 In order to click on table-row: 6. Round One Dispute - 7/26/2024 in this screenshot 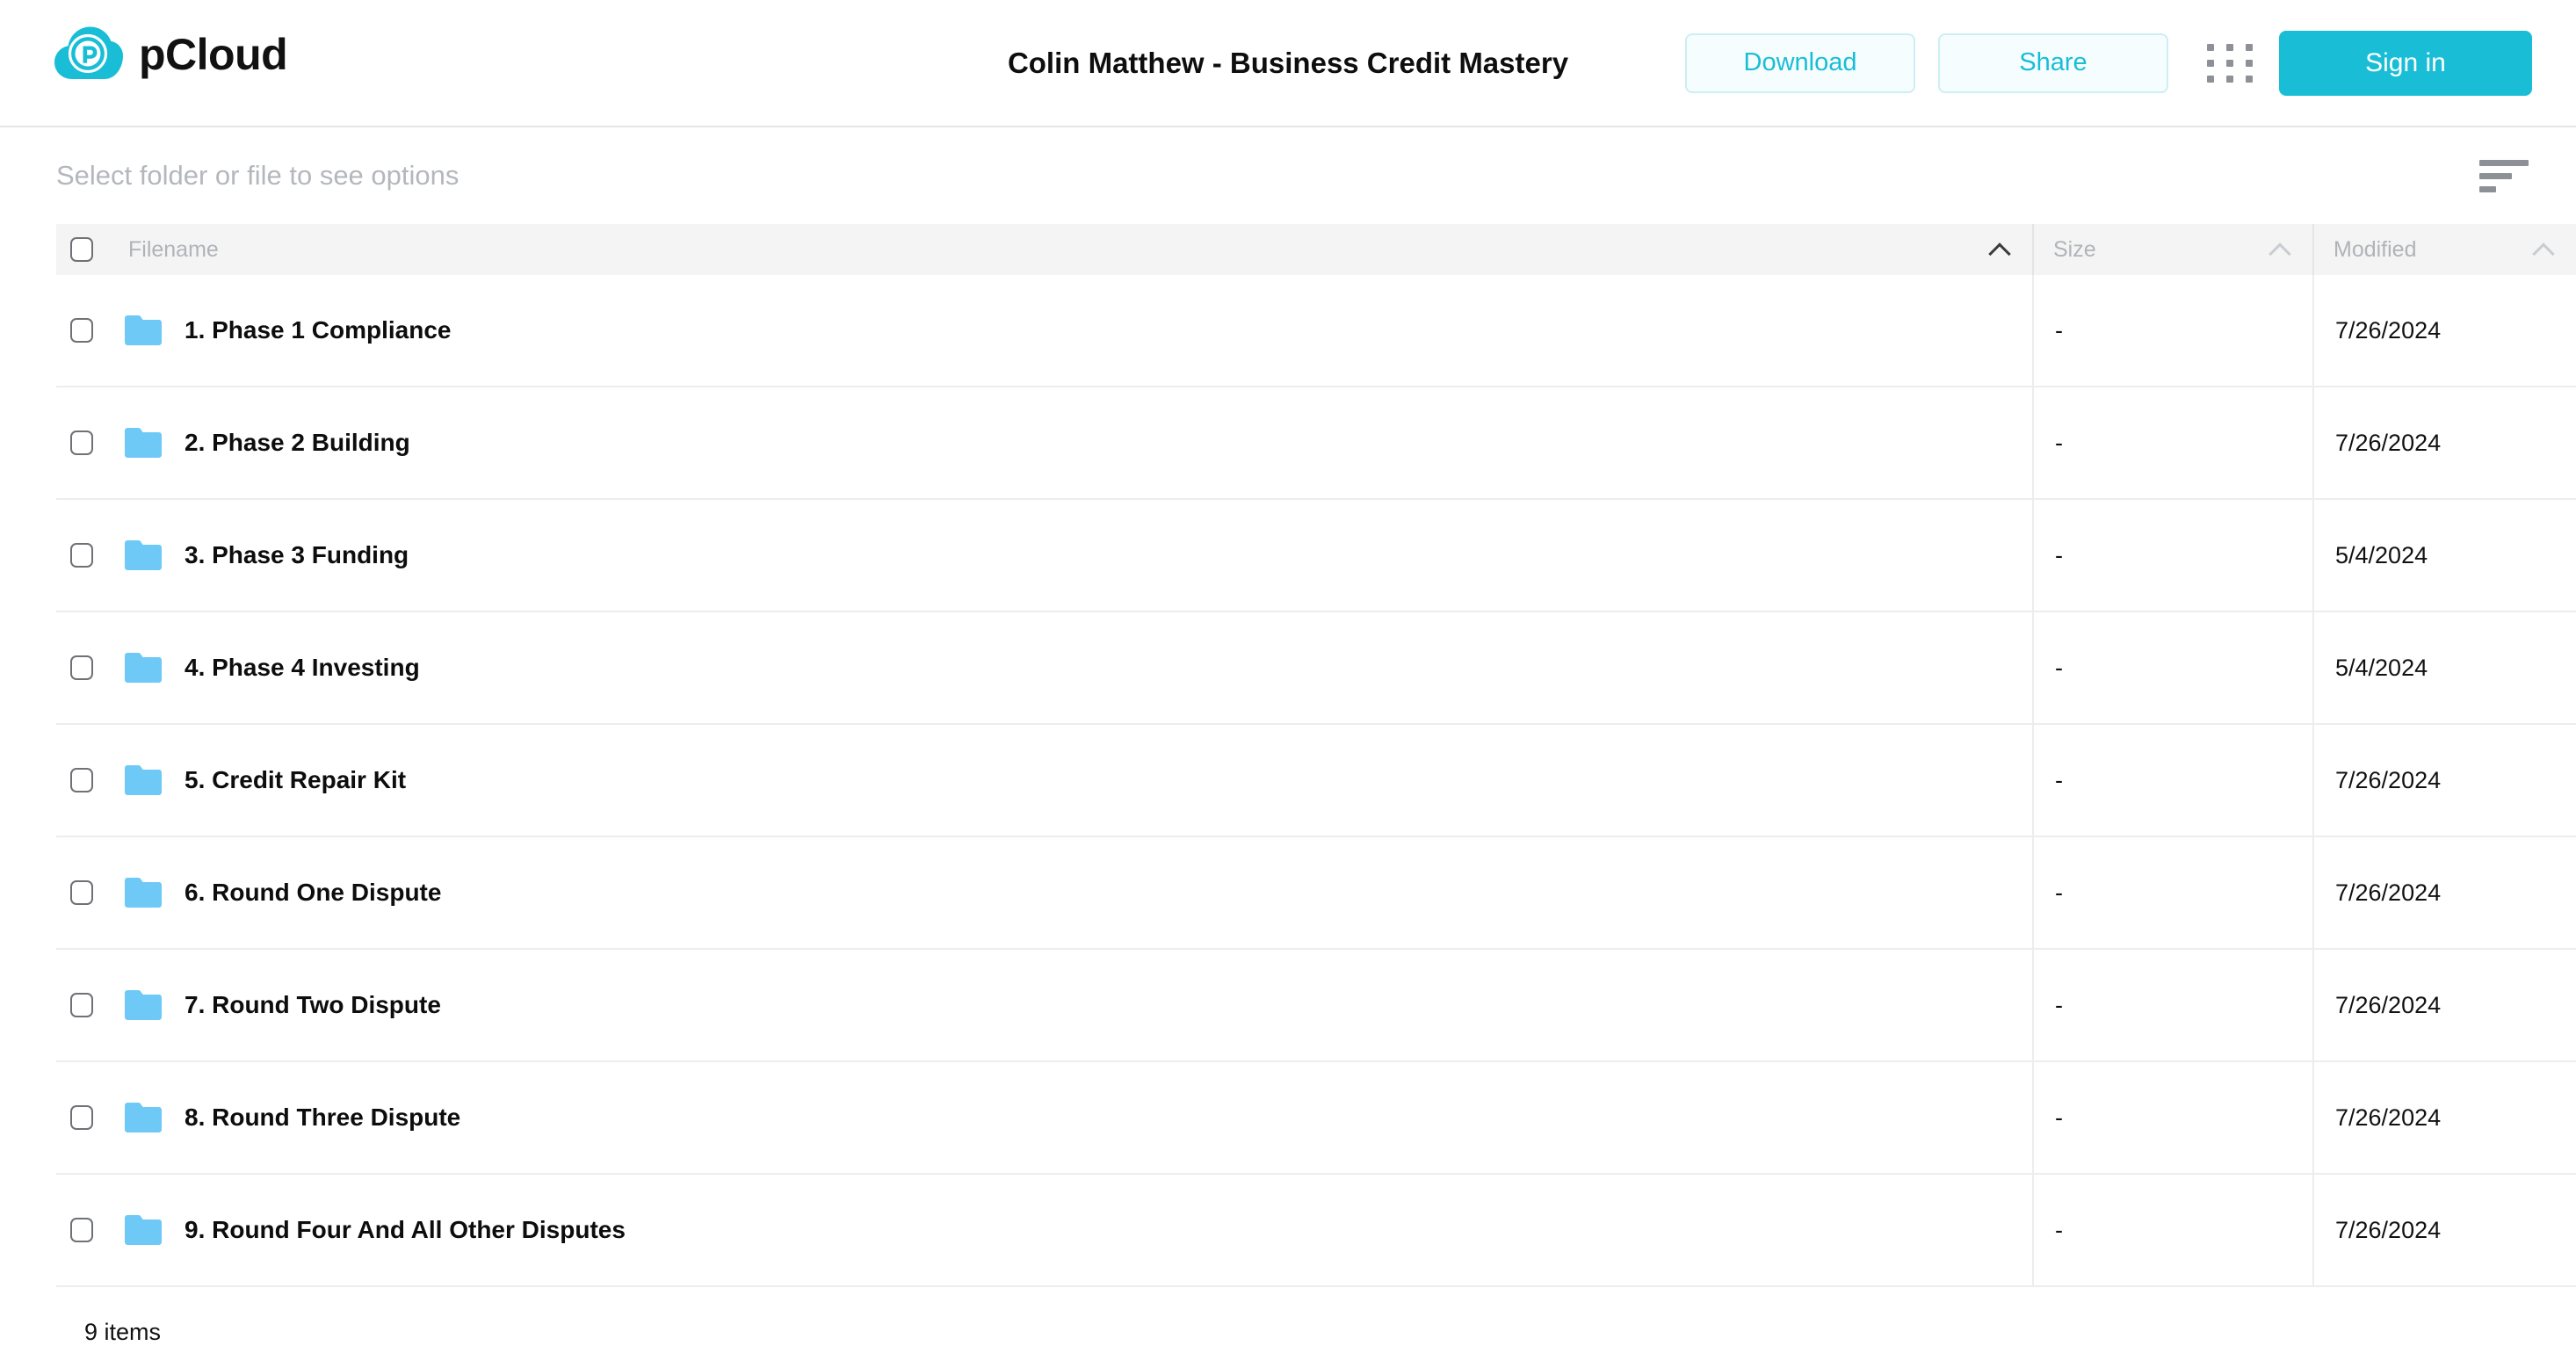, I will do `click(1316, 893)`.